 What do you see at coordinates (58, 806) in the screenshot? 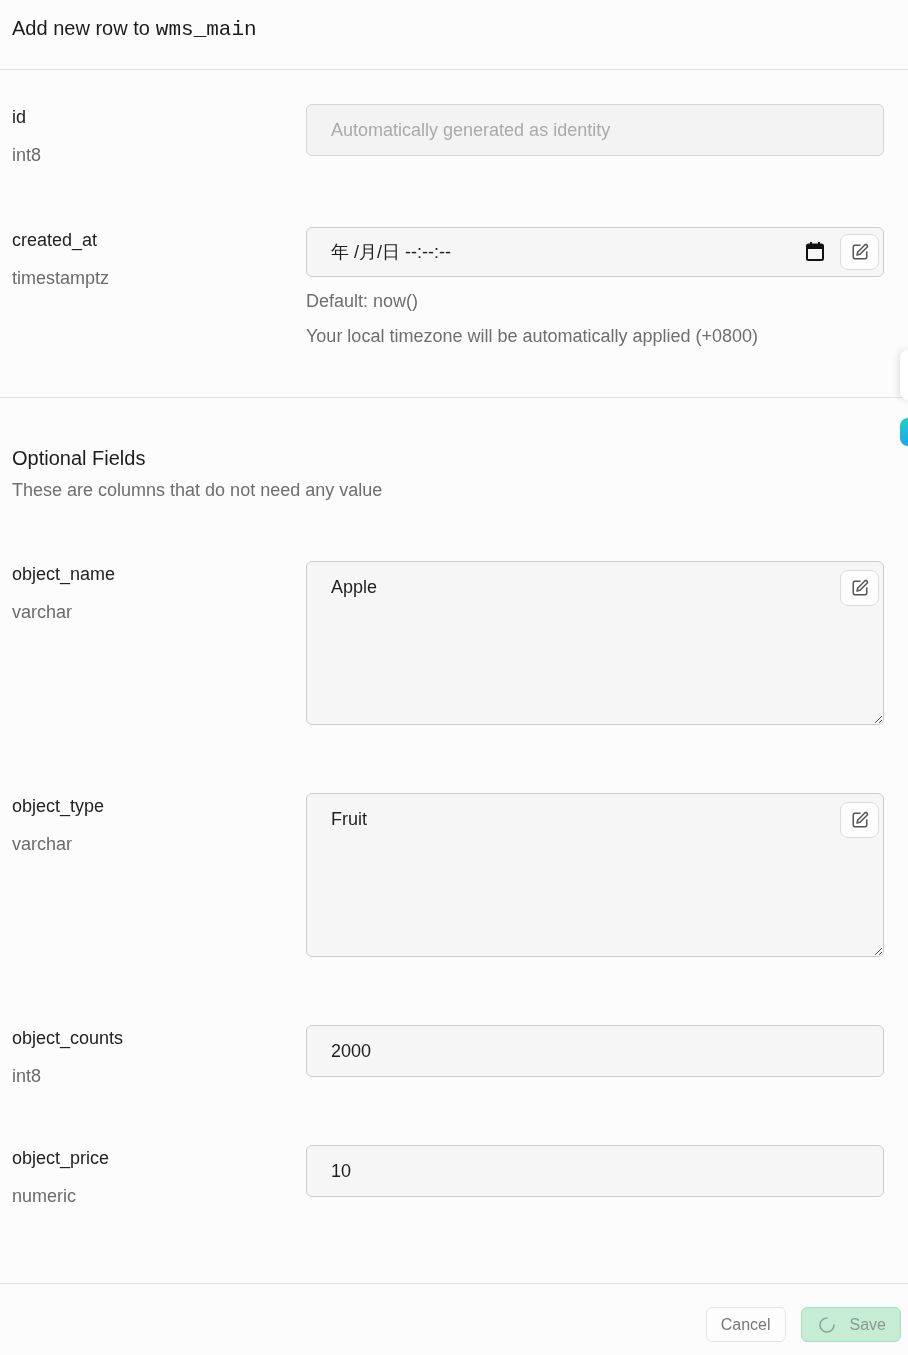
I see `column-name: object_type` at bounding box center [58, 806].